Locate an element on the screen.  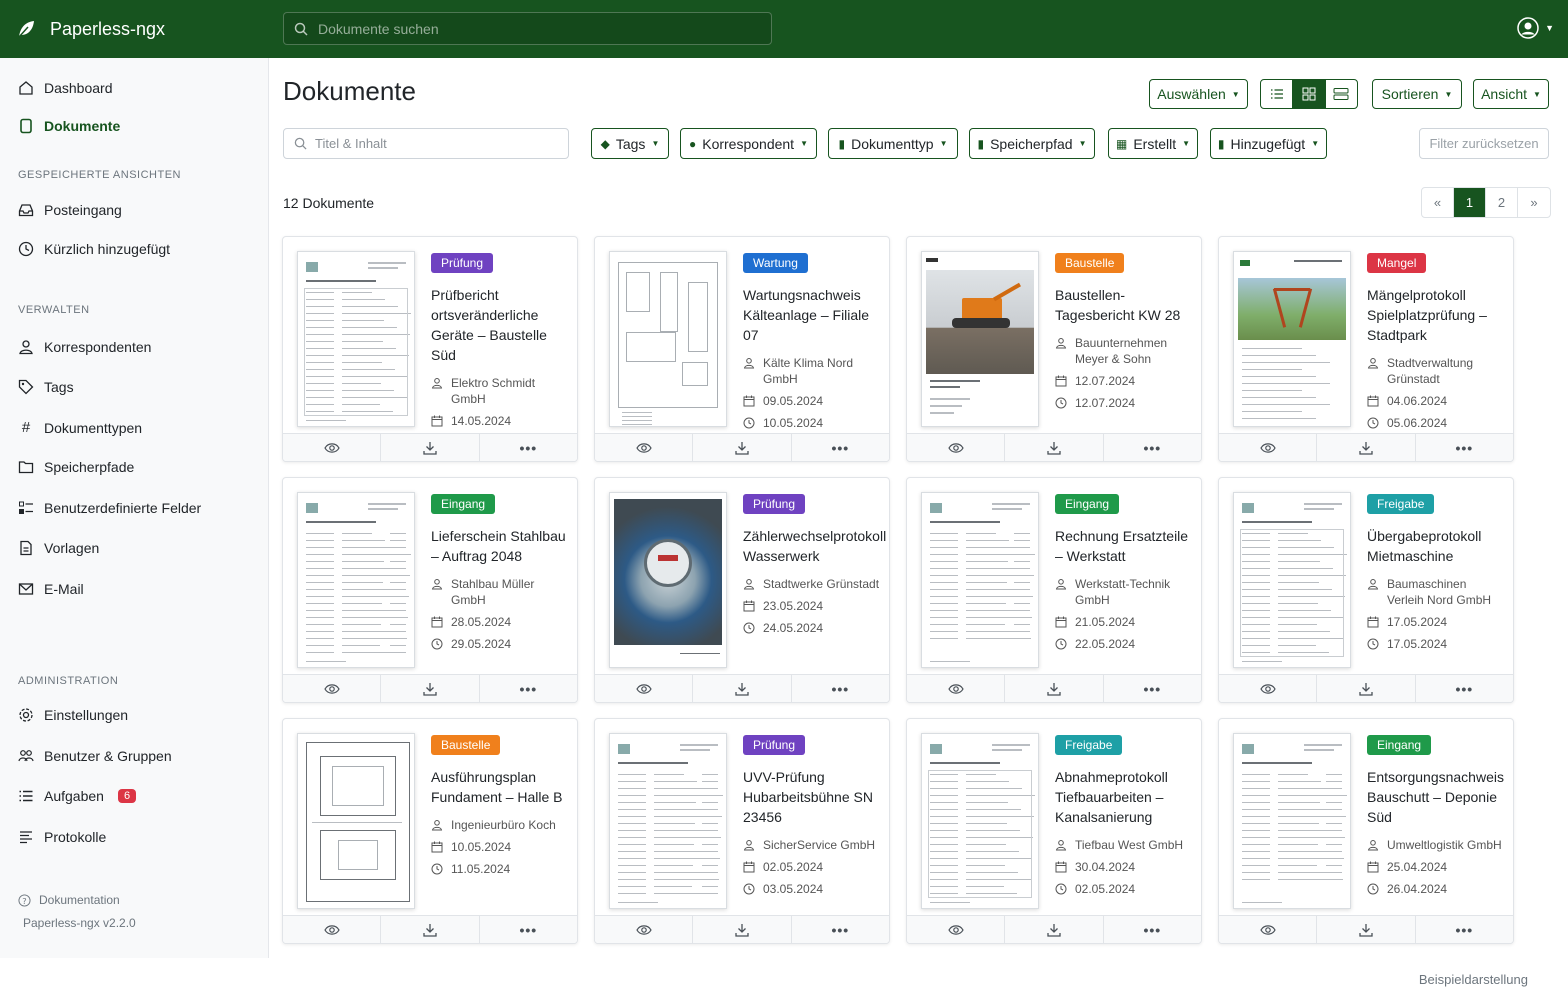
user-menu: ▼ is located at coordinates (1535, 28).